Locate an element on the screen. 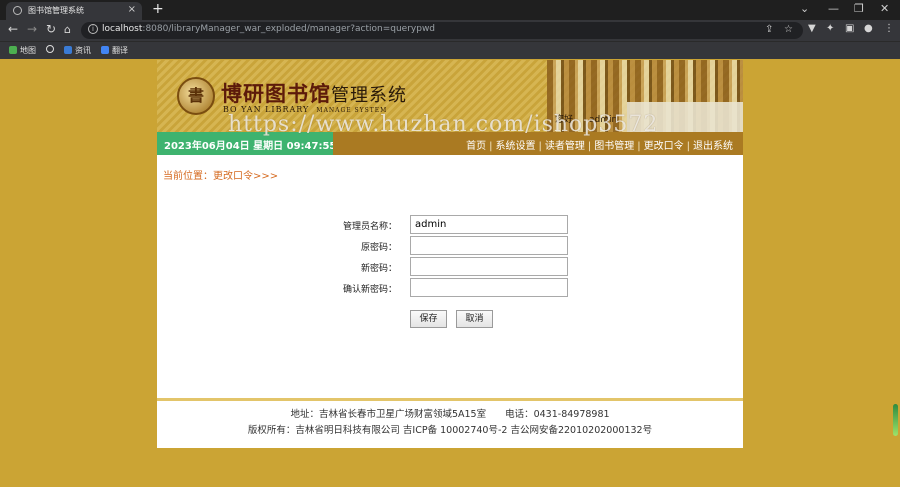 Image resolution: width=900 pixels, height=487 pixels. reload-icon: ↻ is located at coordinates (51, 29).